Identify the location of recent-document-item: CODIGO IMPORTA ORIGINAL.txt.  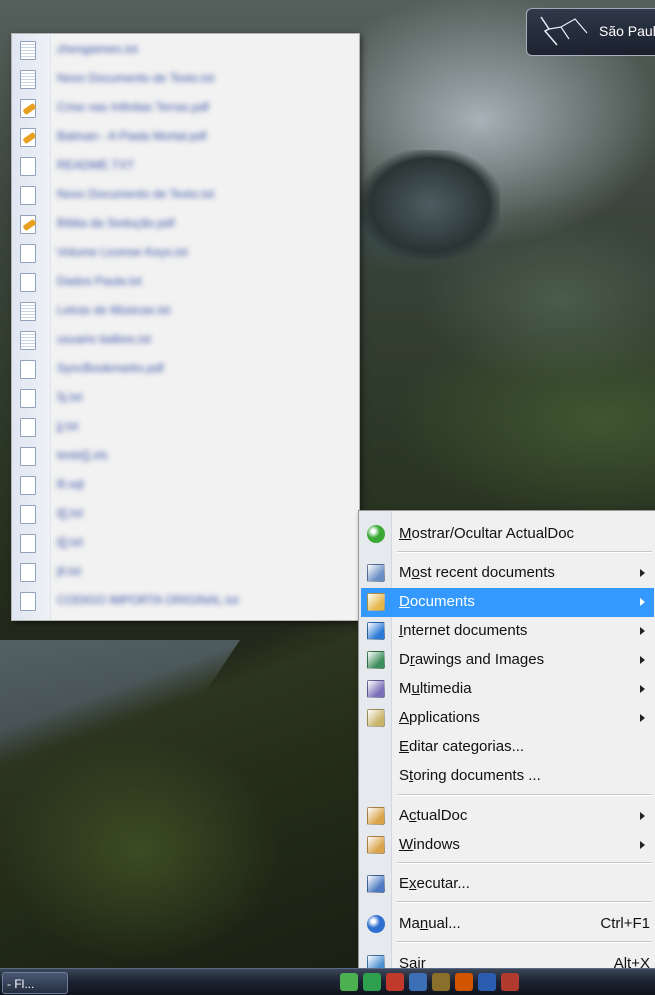
(185, 602).